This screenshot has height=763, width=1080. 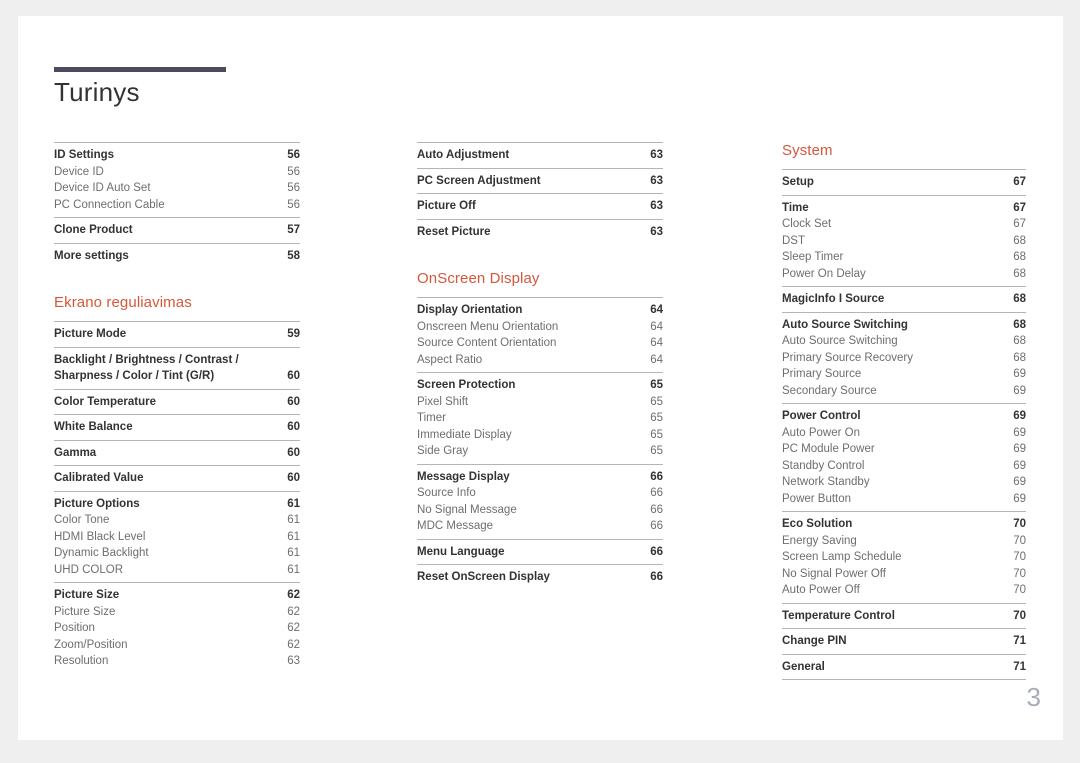 What do you see at coordinates (904, 499) in the screenshot?
I see `toc-entry-sub: Power Button 69` at bounding box center [904, 499].